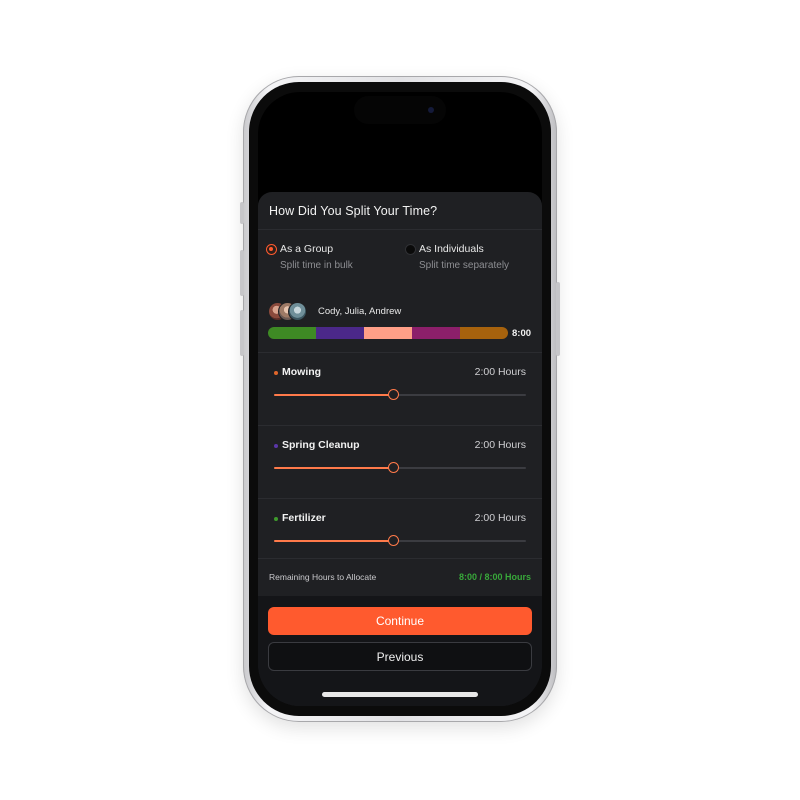 This screenshot has width=800, height=800. Describe the element at coordinates (451, 249) in the screenshot. I see `option-title: As Individuals` at that location.